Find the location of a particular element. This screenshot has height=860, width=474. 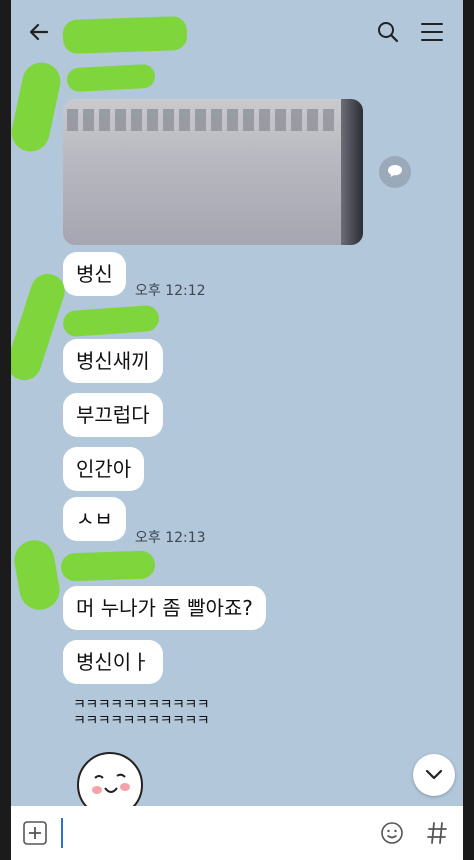

menu-icon is located at coordinates (432, 34).